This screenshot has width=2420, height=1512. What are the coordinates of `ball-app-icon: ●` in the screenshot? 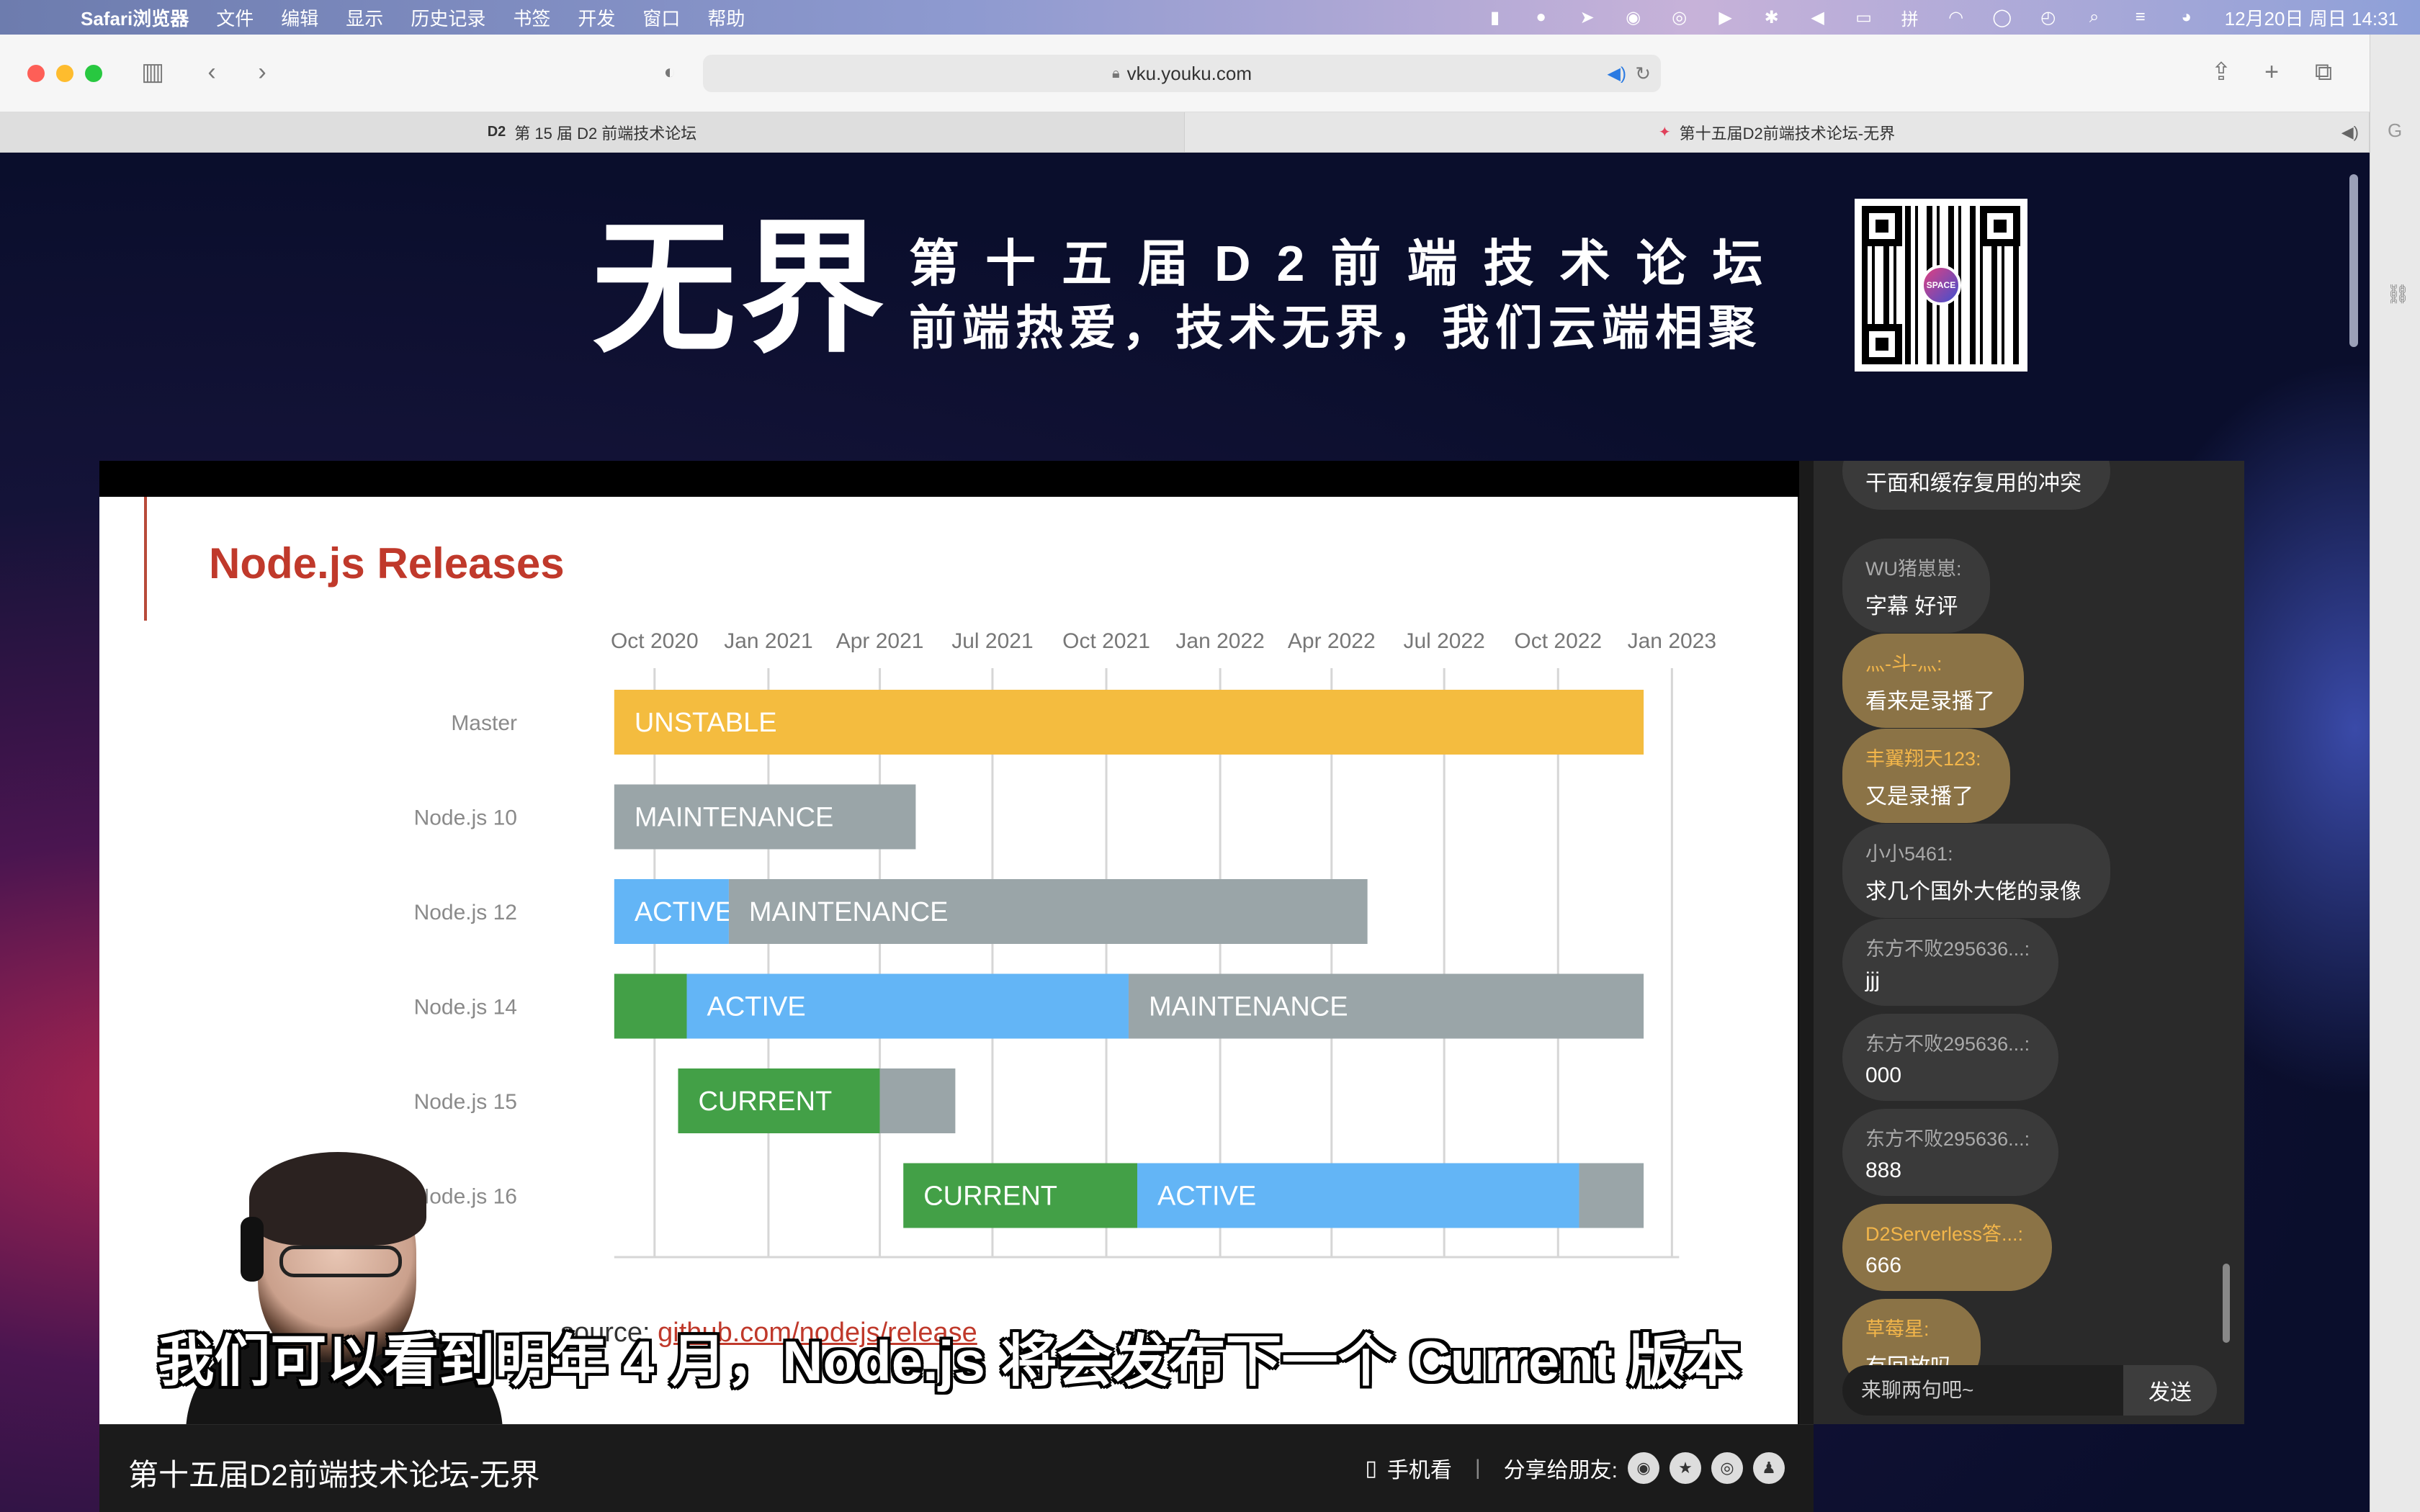 It's located at (1541, 17).